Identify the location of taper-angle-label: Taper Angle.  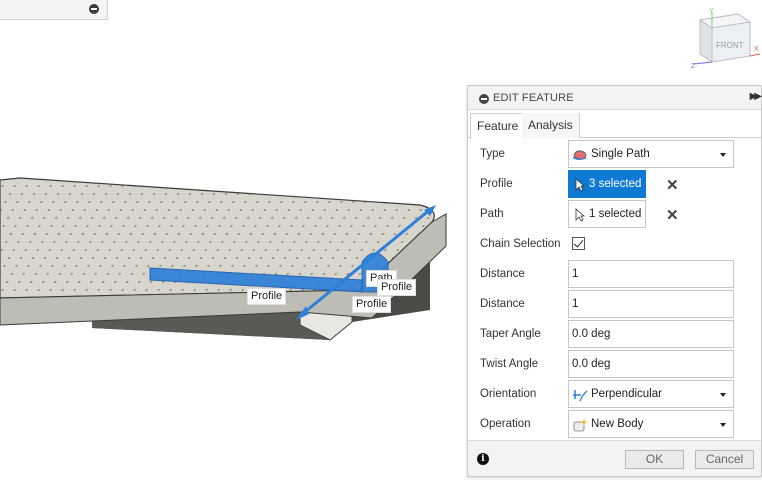
(510, 334).